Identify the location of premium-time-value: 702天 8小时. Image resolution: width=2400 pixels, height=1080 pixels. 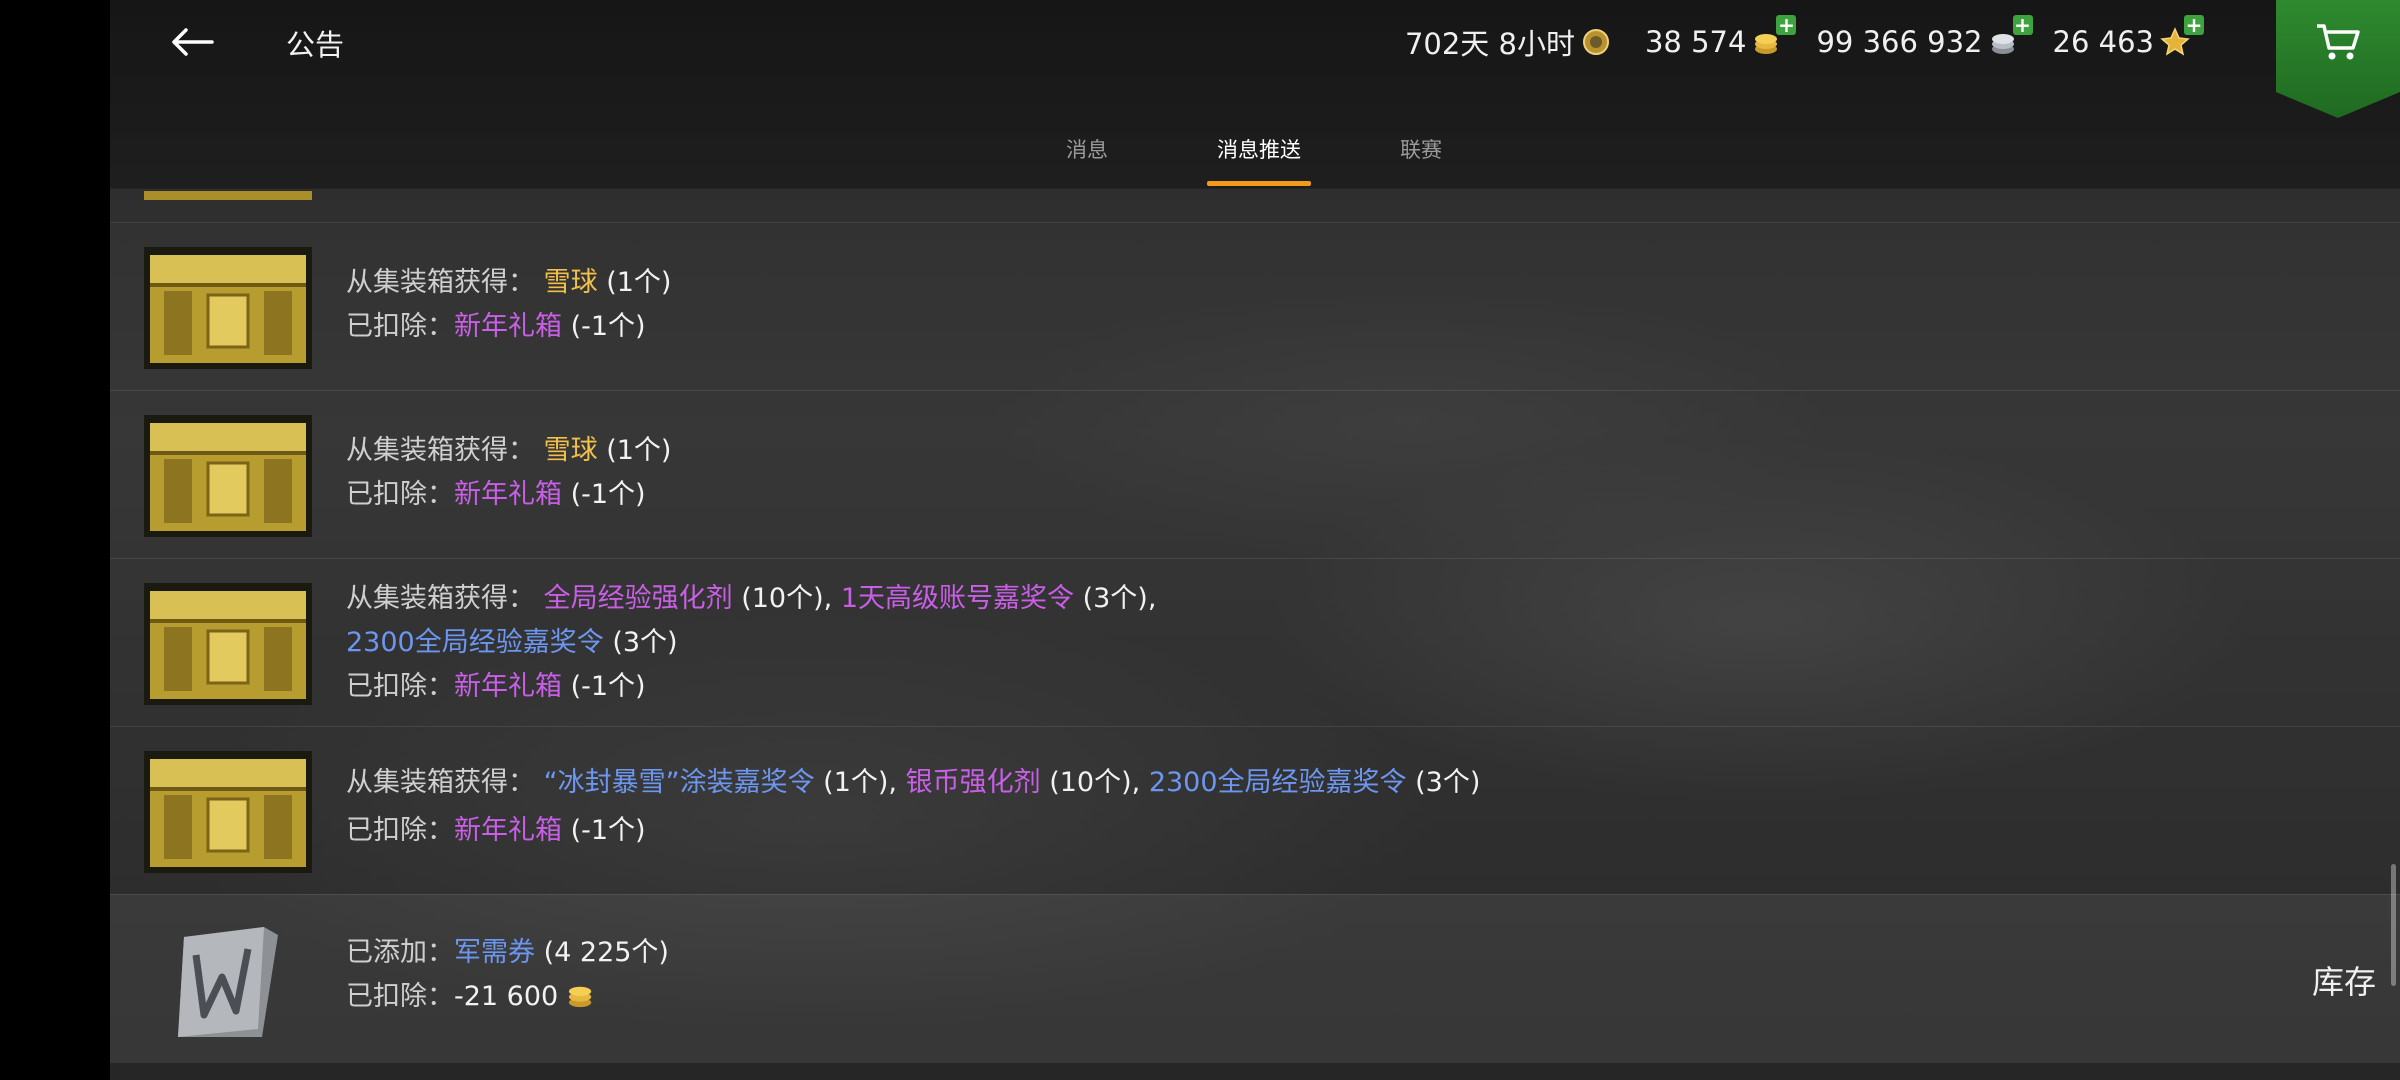
(1489, 44).